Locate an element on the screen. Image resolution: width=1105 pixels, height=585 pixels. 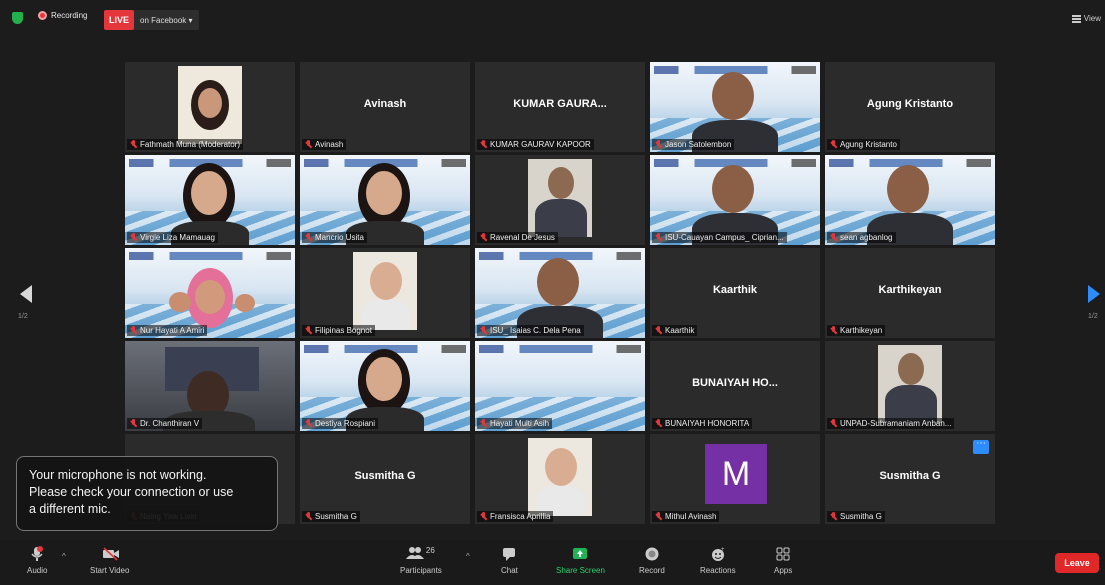
participant-name: Mithul Avinash is located at coordinates (691, 516).